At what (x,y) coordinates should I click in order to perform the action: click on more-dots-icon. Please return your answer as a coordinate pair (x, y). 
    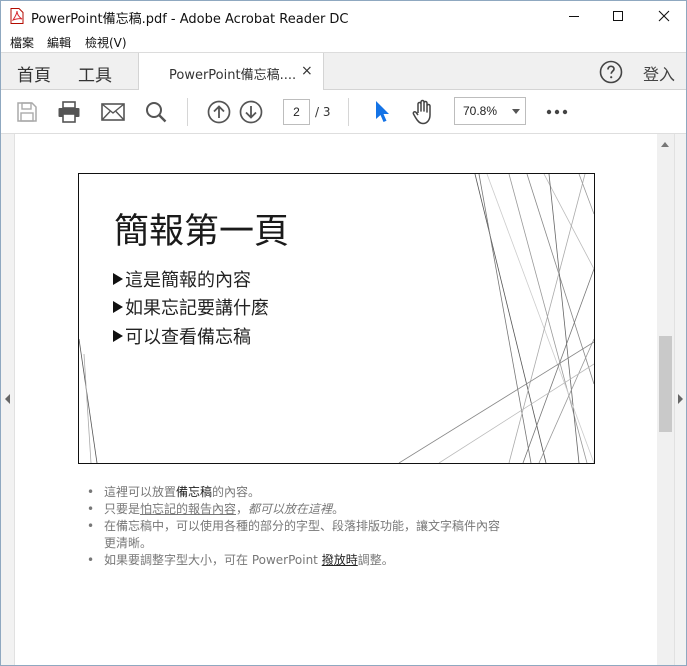
    Looking at the image, I should click on (557, 112).